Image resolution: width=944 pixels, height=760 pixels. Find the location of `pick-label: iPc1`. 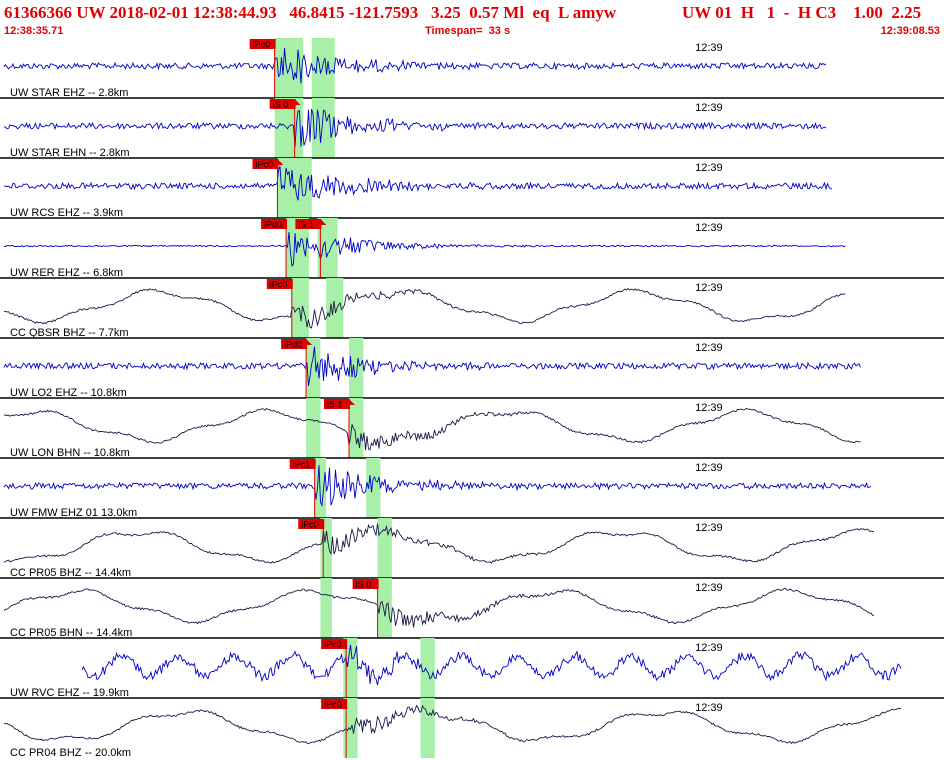

pick-label: iPc1 is located at coordinates (302, 465).